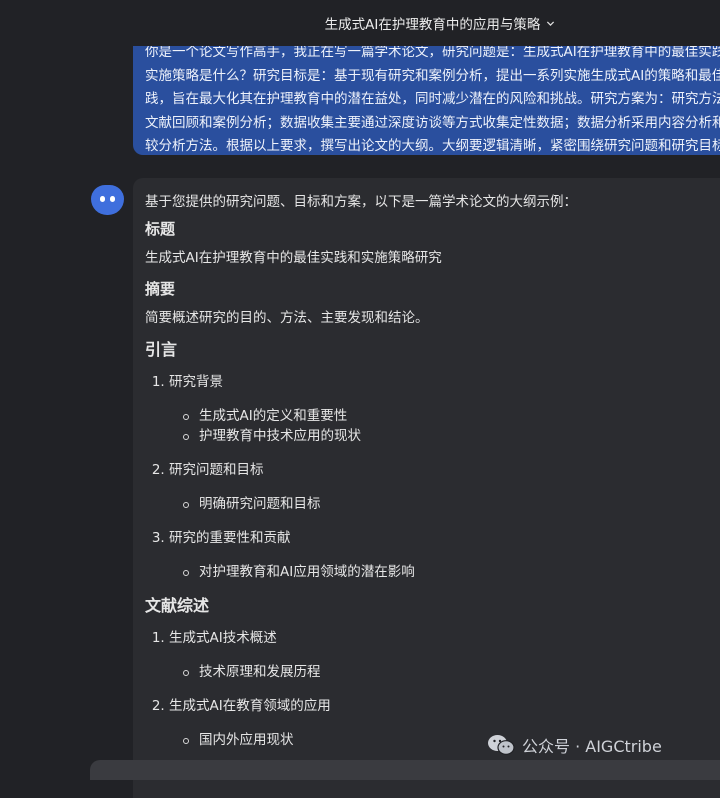  What do you see at coordinates (451, 416) in the screenshot?
I see `sub-list-item: 生成式AI的定义和重要性` at bounding box center [451, 416].